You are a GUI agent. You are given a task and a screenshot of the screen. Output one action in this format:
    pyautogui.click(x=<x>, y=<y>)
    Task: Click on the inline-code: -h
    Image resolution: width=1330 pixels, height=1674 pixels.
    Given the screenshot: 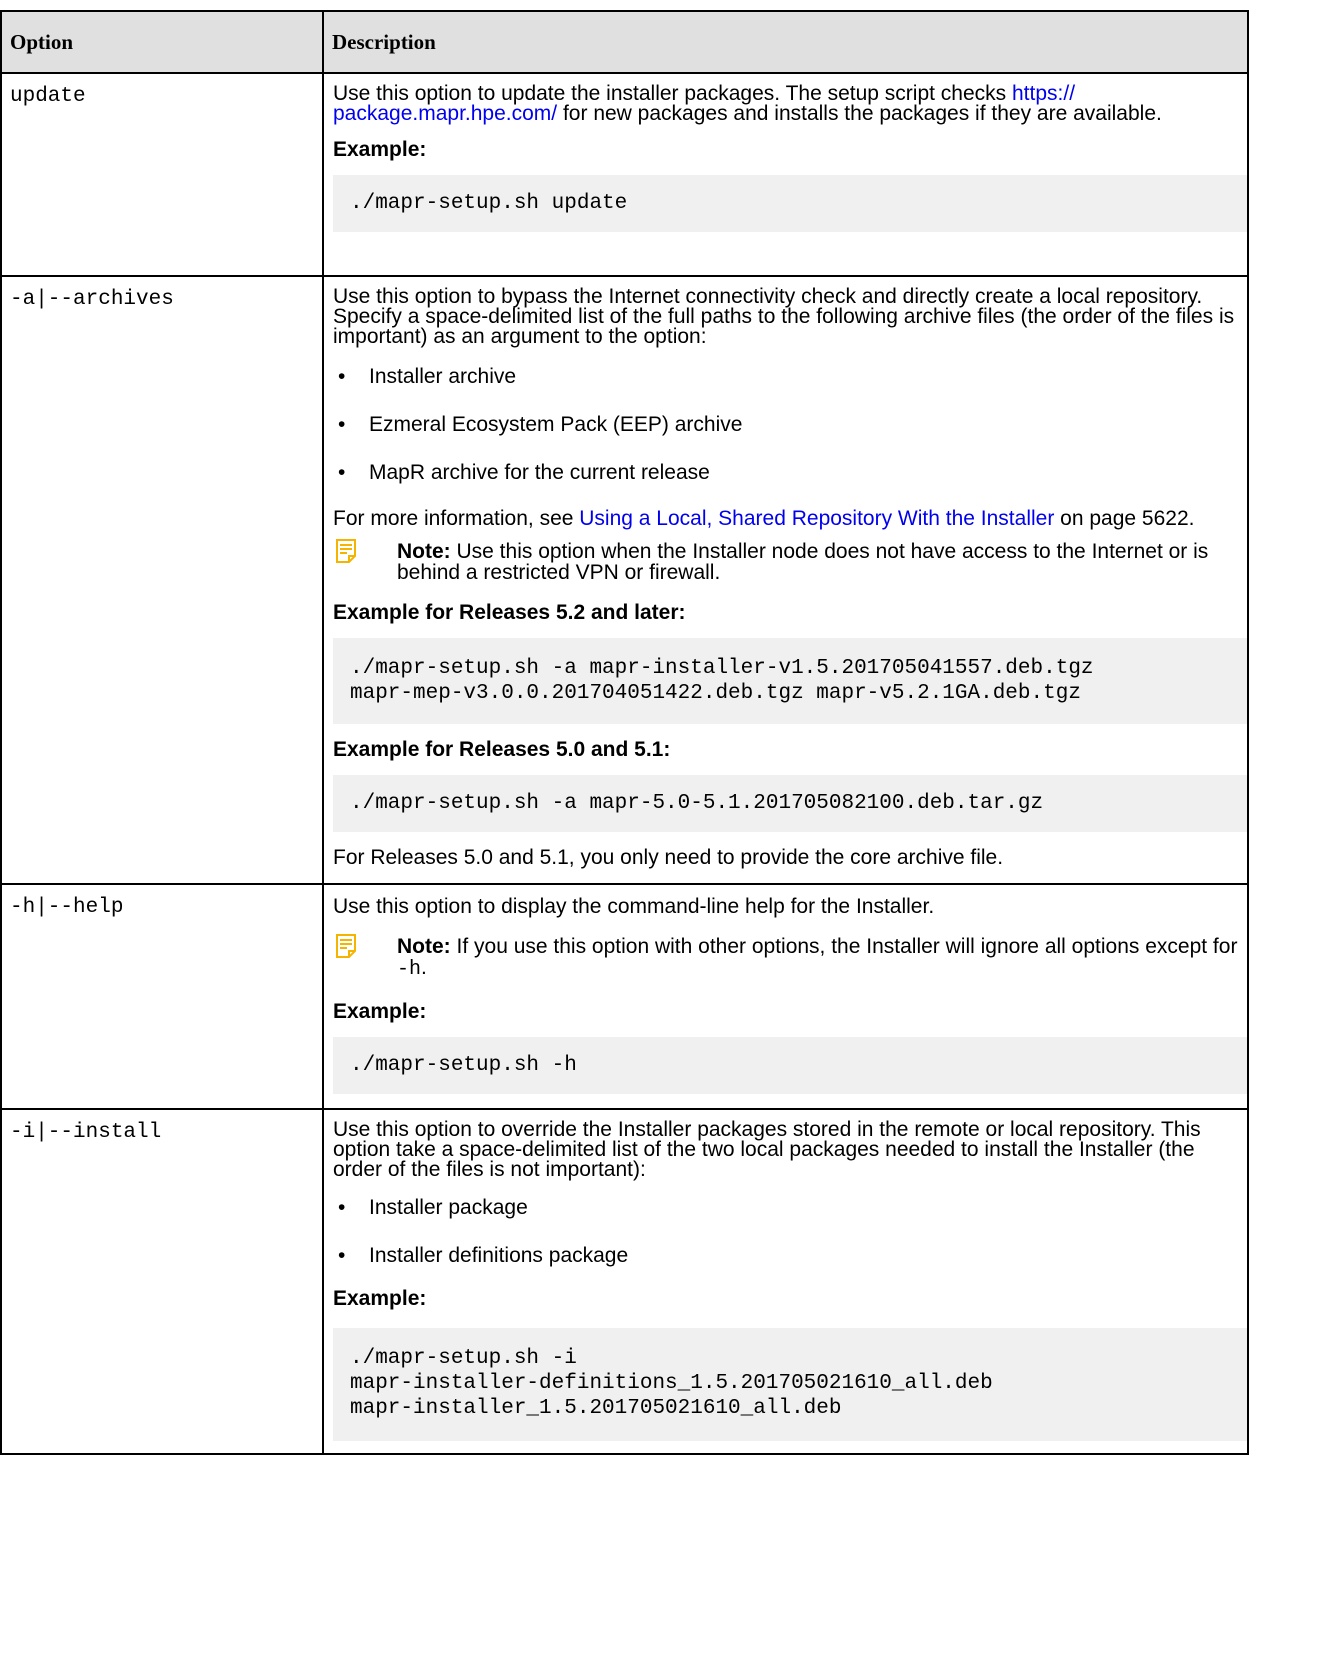 What is the action you would take?
    pyautogui.click(x=409, y=969)
    